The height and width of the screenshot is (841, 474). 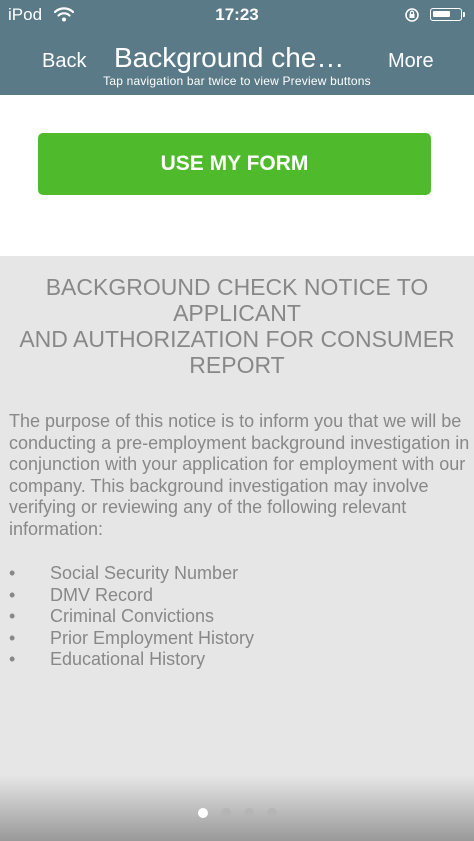 What do you see at coordinates (447, 14) in the screenshot?
I see `battery-icon` at bounding box center [447, 14].